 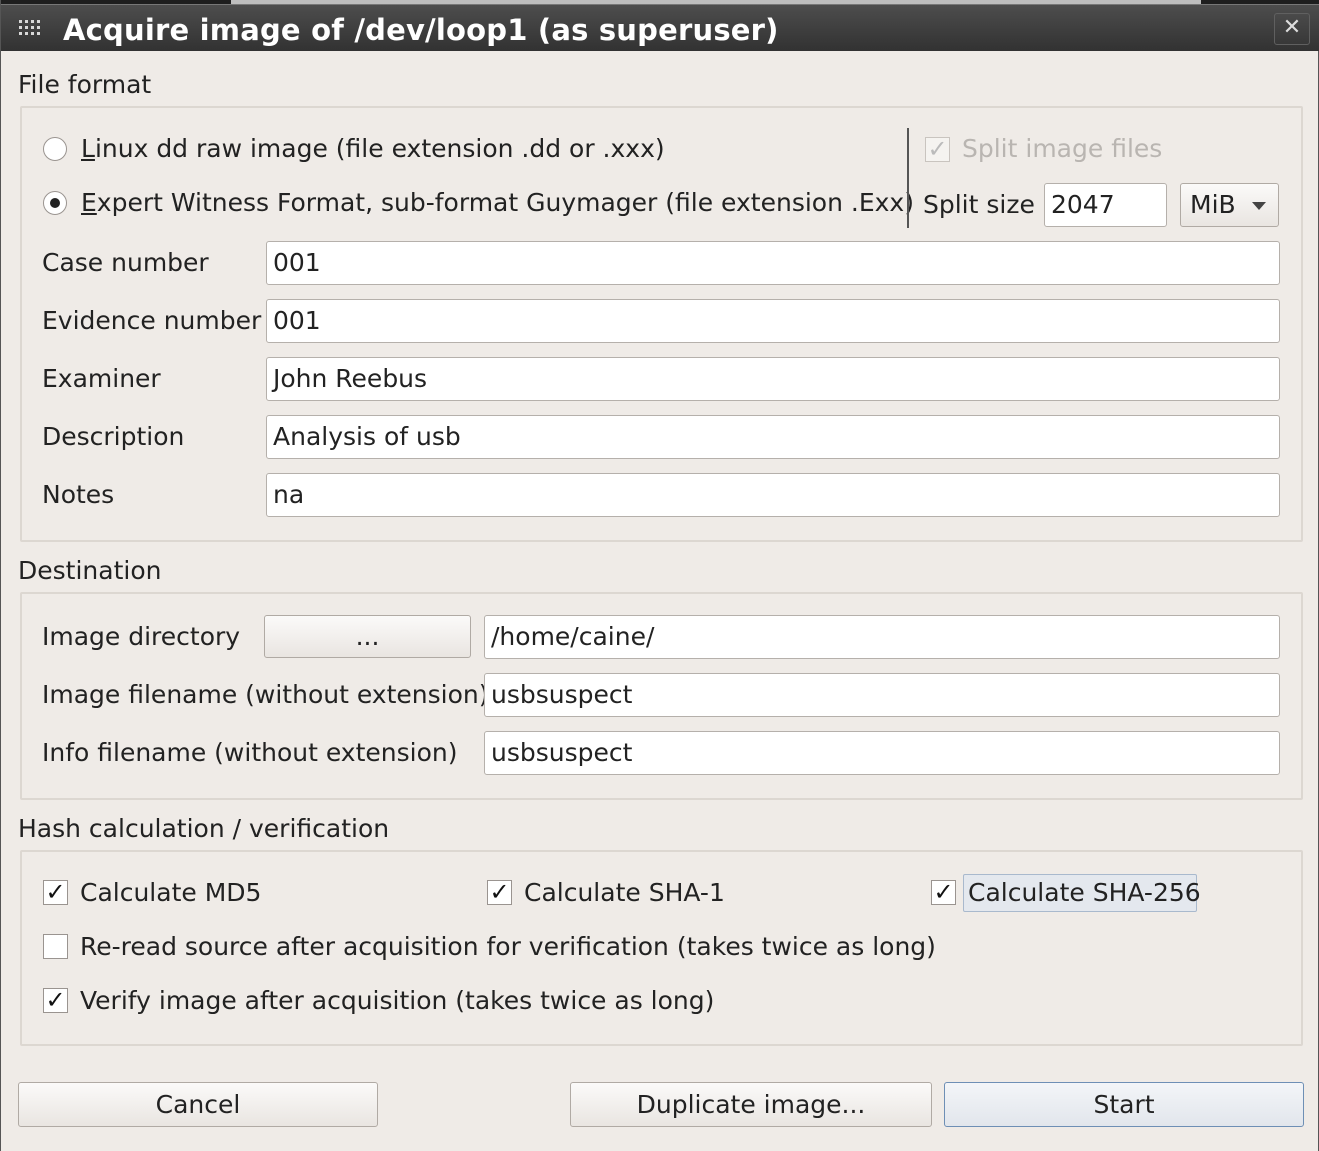 What do you see at coordinates (170, 892) in the screenshot?
I see `md5-label: Calculate MD5` at bounding box center [170, 892].